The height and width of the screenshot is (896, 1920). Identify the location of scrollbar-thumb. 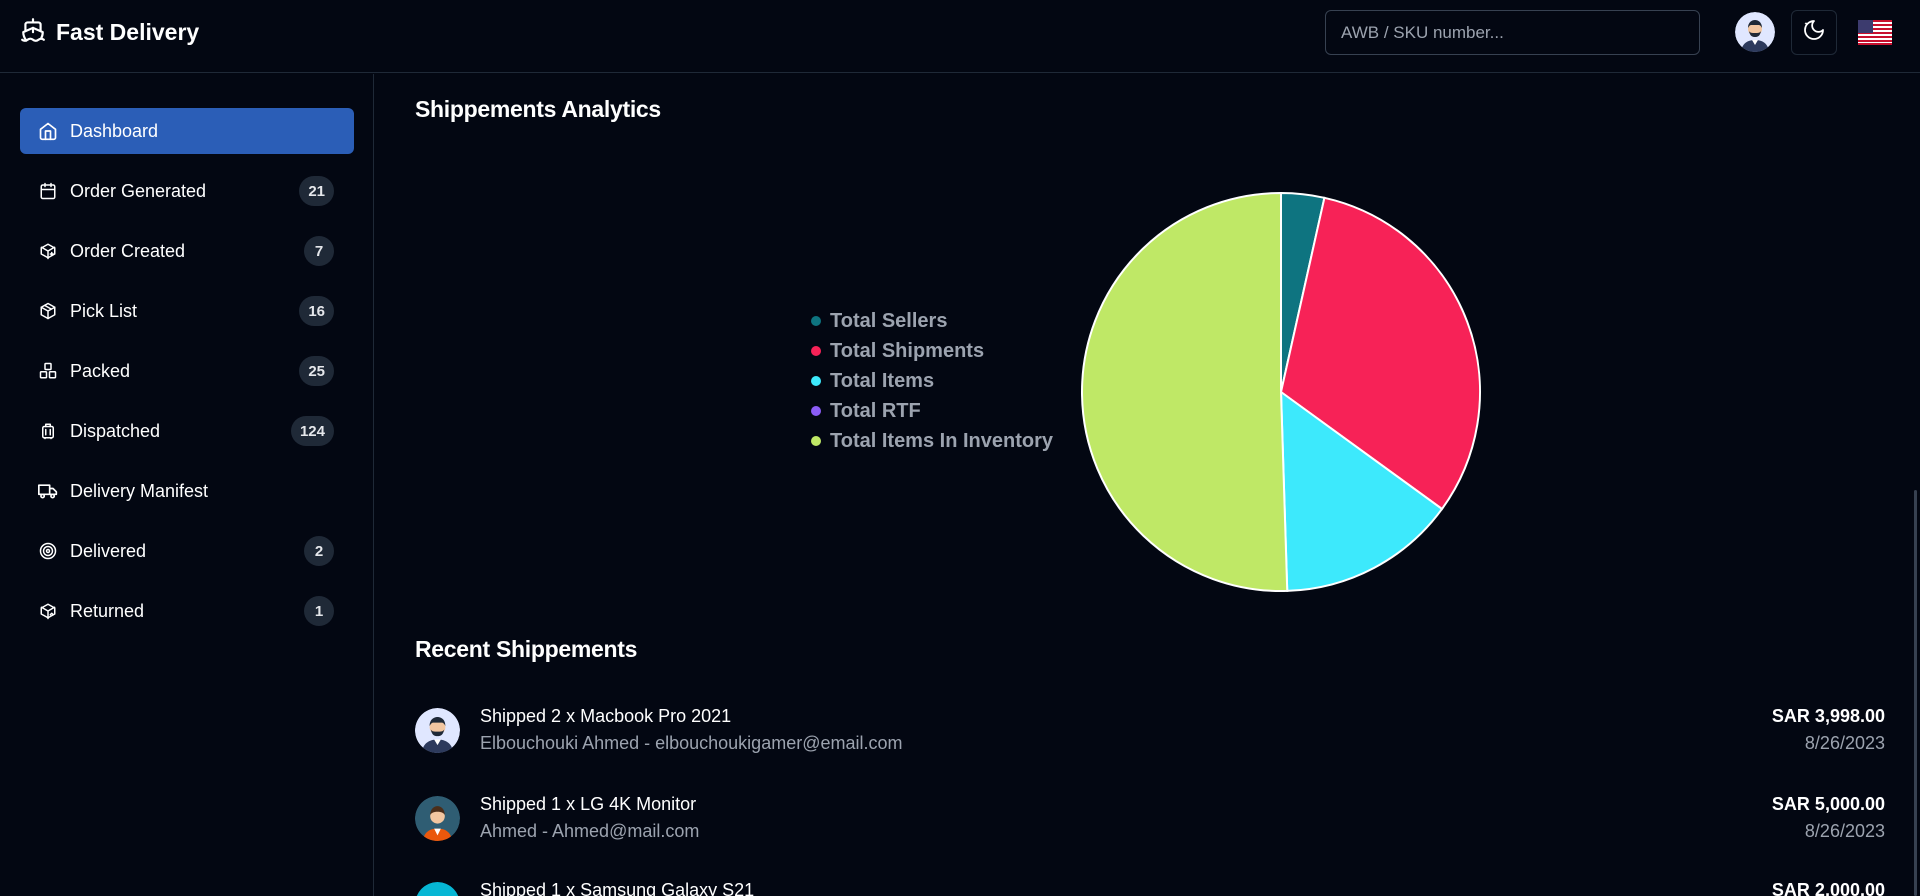
(1915, 693).